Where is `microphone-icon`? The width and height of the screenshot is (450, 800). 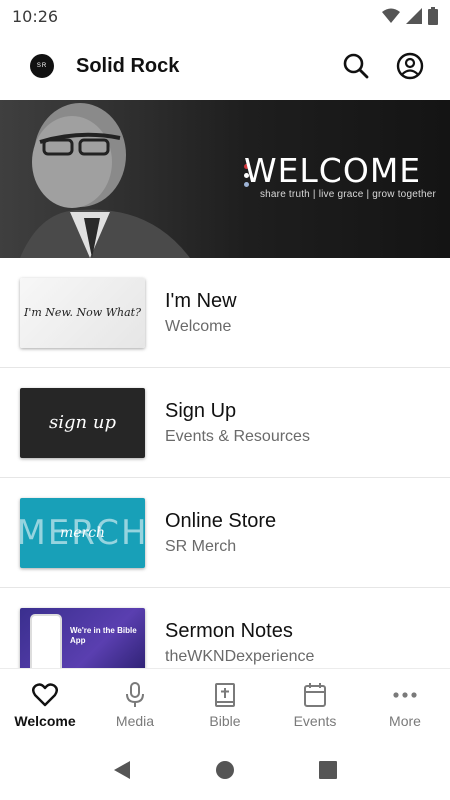
microphone-icon is located at coordinates (135, 694).